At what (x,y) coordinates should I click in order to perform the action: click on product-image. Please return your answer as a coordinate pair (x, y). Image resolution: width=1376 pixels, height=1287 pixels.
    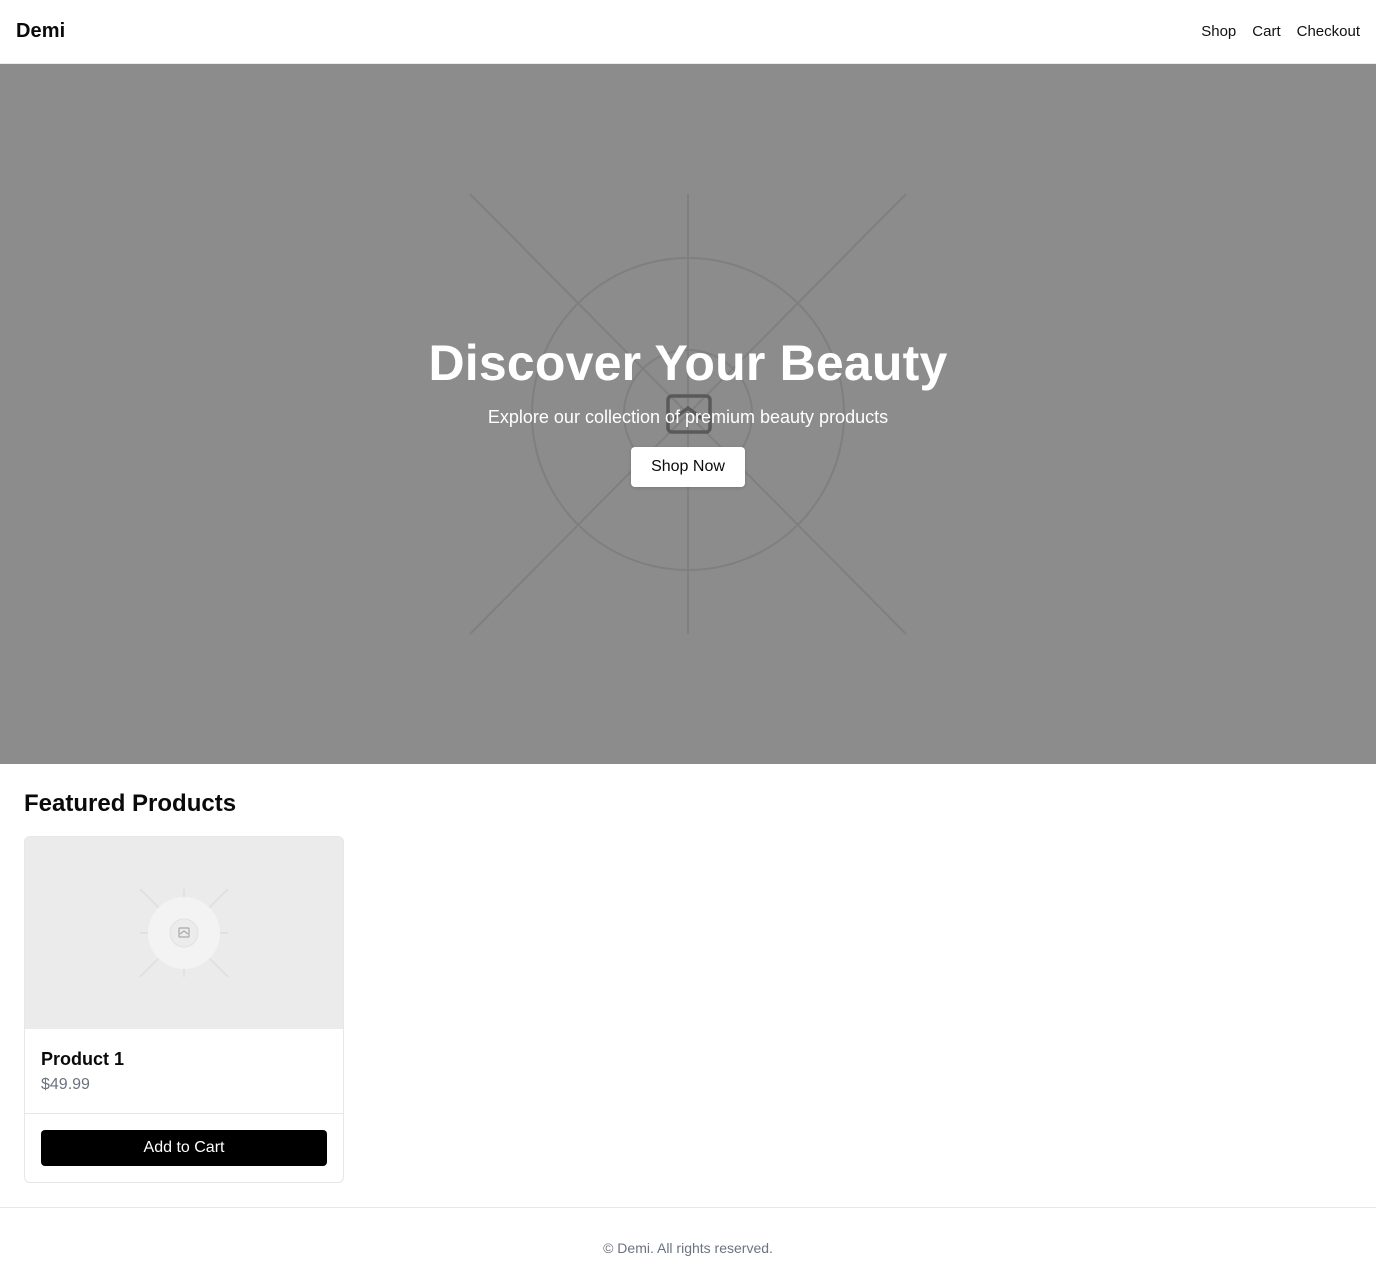
    Looking at the image, I should click on (184, 933).